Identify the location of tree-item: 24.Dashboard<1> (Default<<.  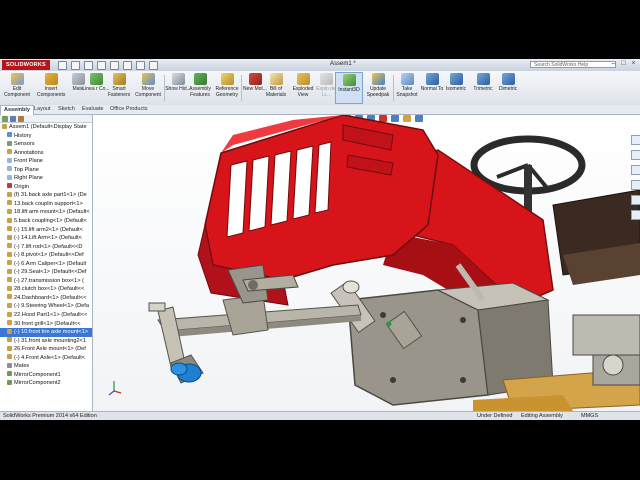
(46, 298).